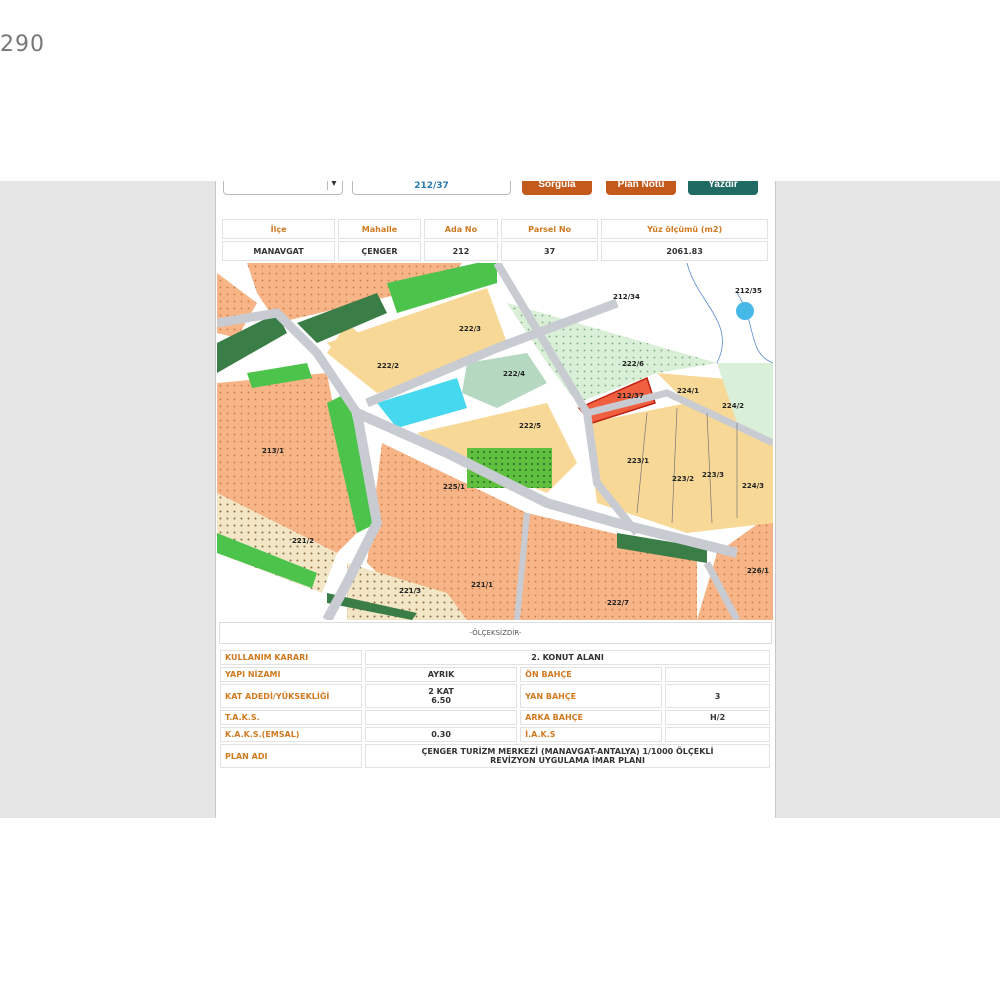  I want to click on value-yuzolcumu: 2061.83, so click(684, 251).